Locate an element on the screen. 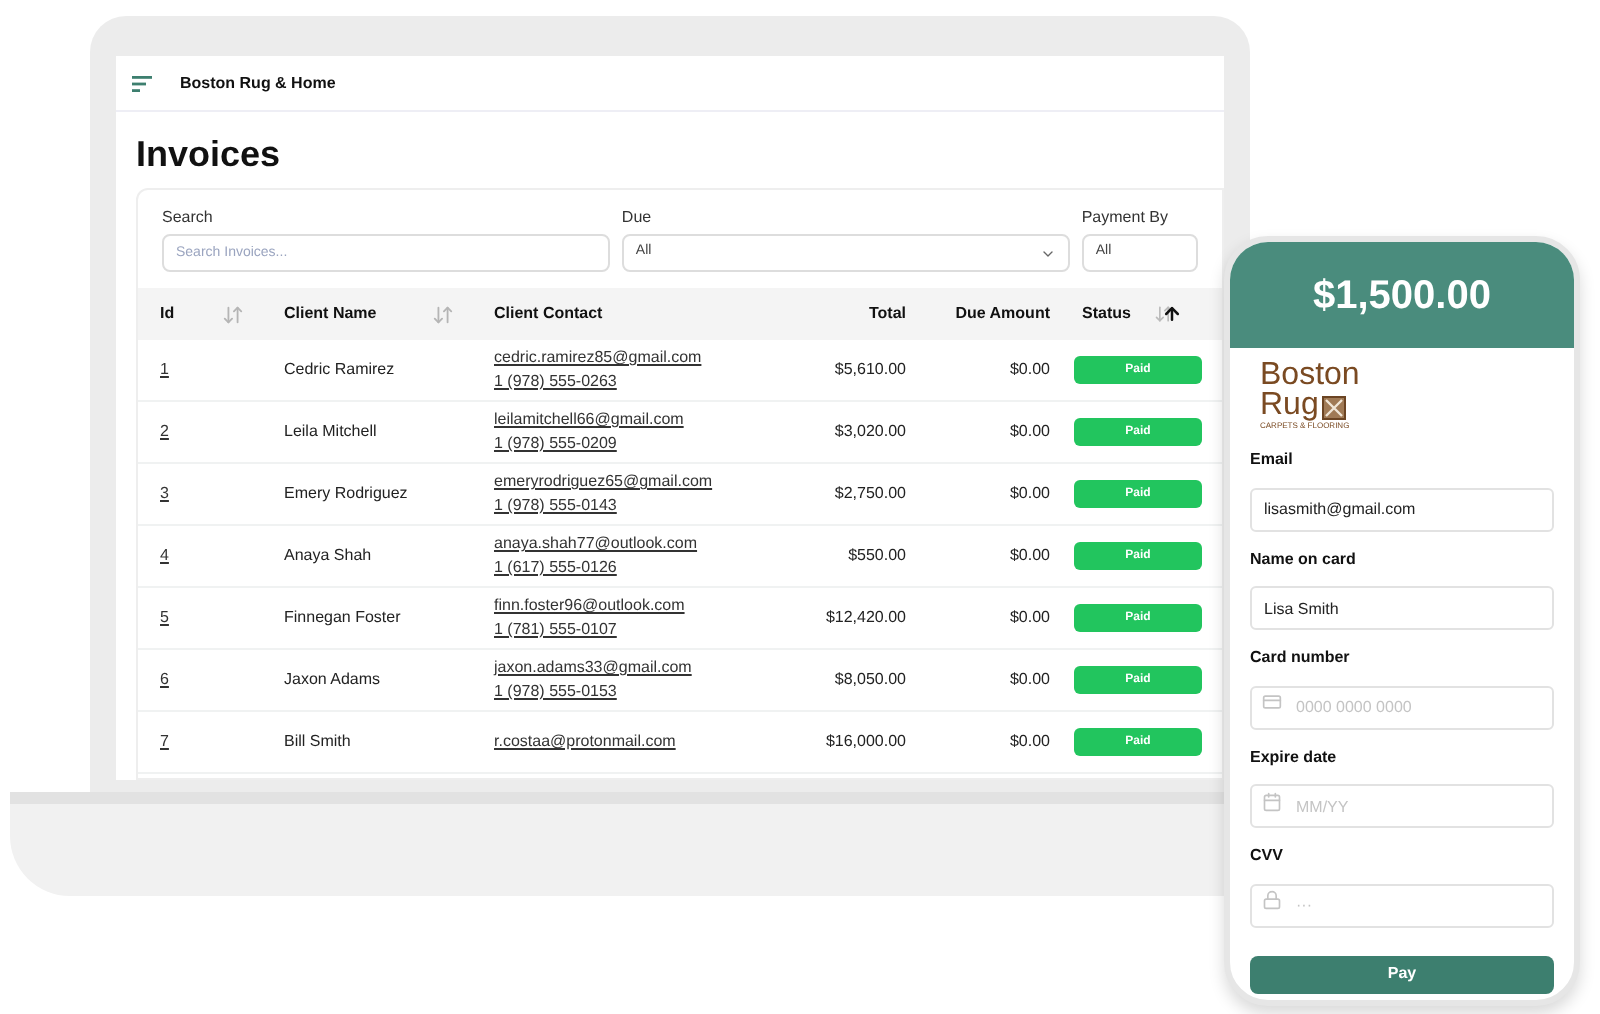  lock-icon is located at coordinates (1272, 900).